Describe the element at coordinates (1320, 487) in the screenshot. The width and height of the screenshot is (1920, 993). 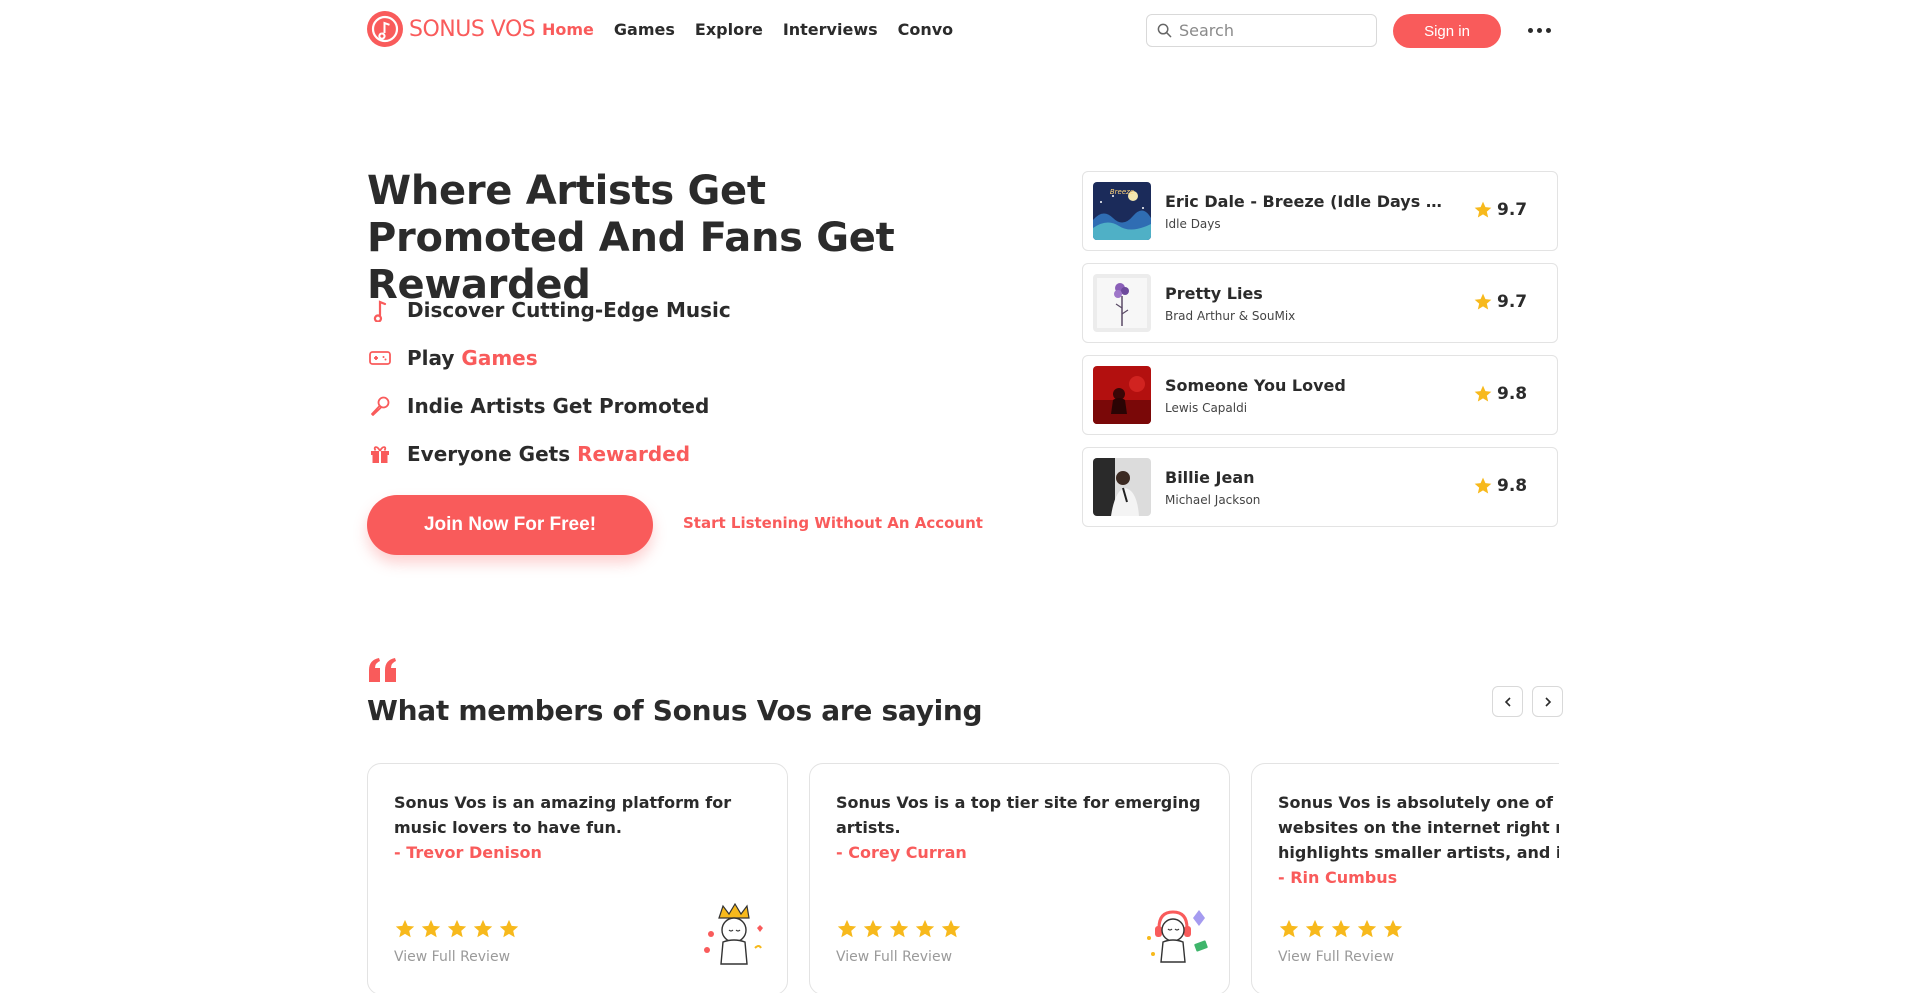
I see `track-card: Billie Jean Michael Jackson 9.8` at that location.